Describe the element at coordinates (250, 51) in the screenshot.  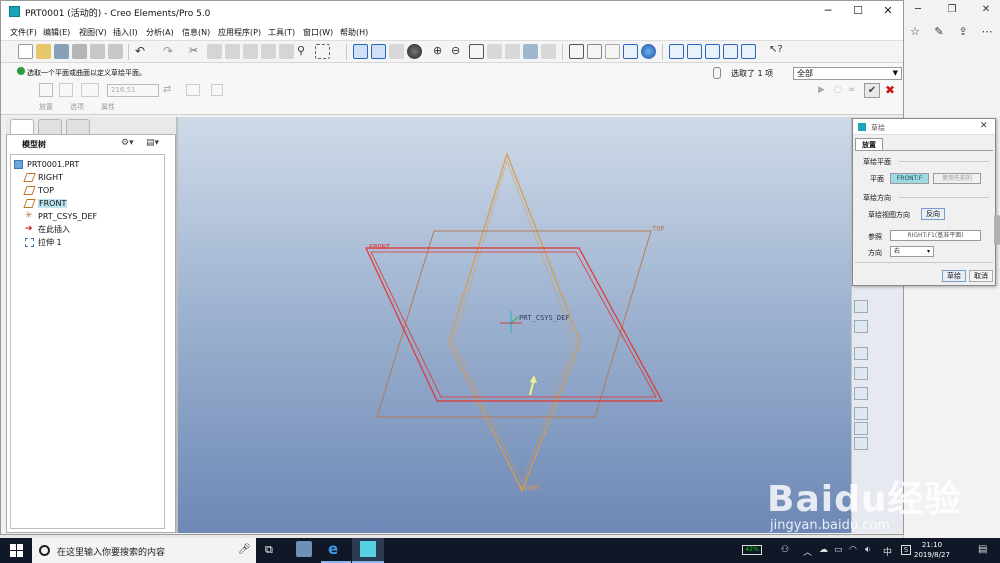
I see `paste-special-icon` at that location.